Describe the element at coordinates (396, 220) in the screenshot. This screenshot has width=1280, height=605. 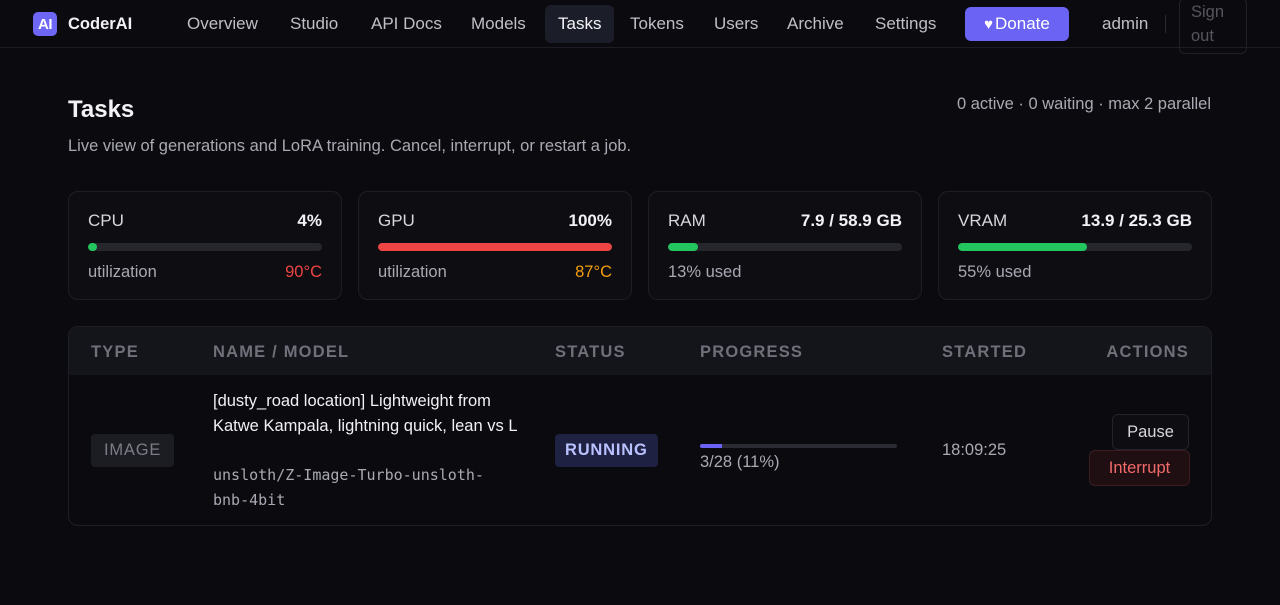
I see `metric-label: GPU` at that location.